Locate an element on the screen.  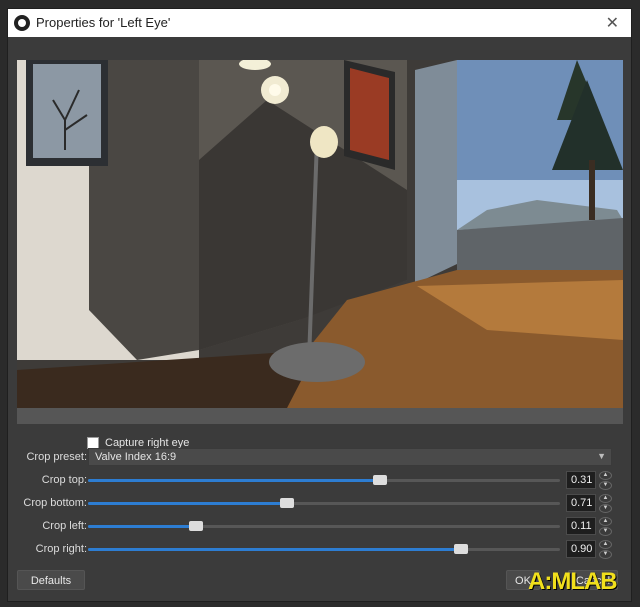
crop-right-fill is located at coordinates (274, 549).